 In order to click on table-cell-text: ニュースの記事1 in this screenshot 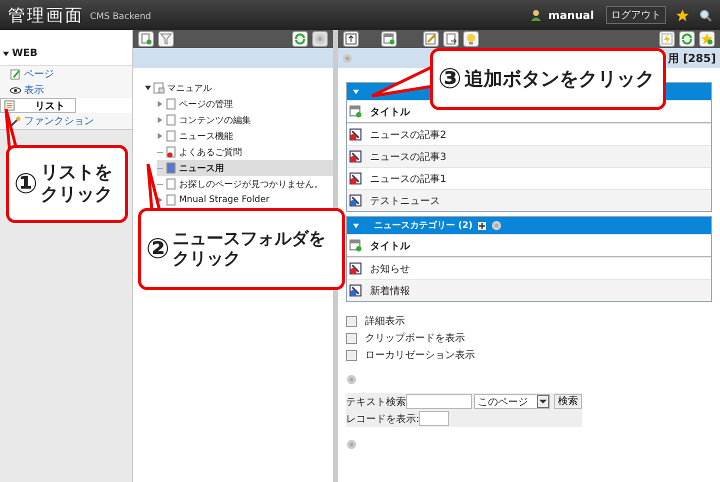, I will do `click(408, 179)`.